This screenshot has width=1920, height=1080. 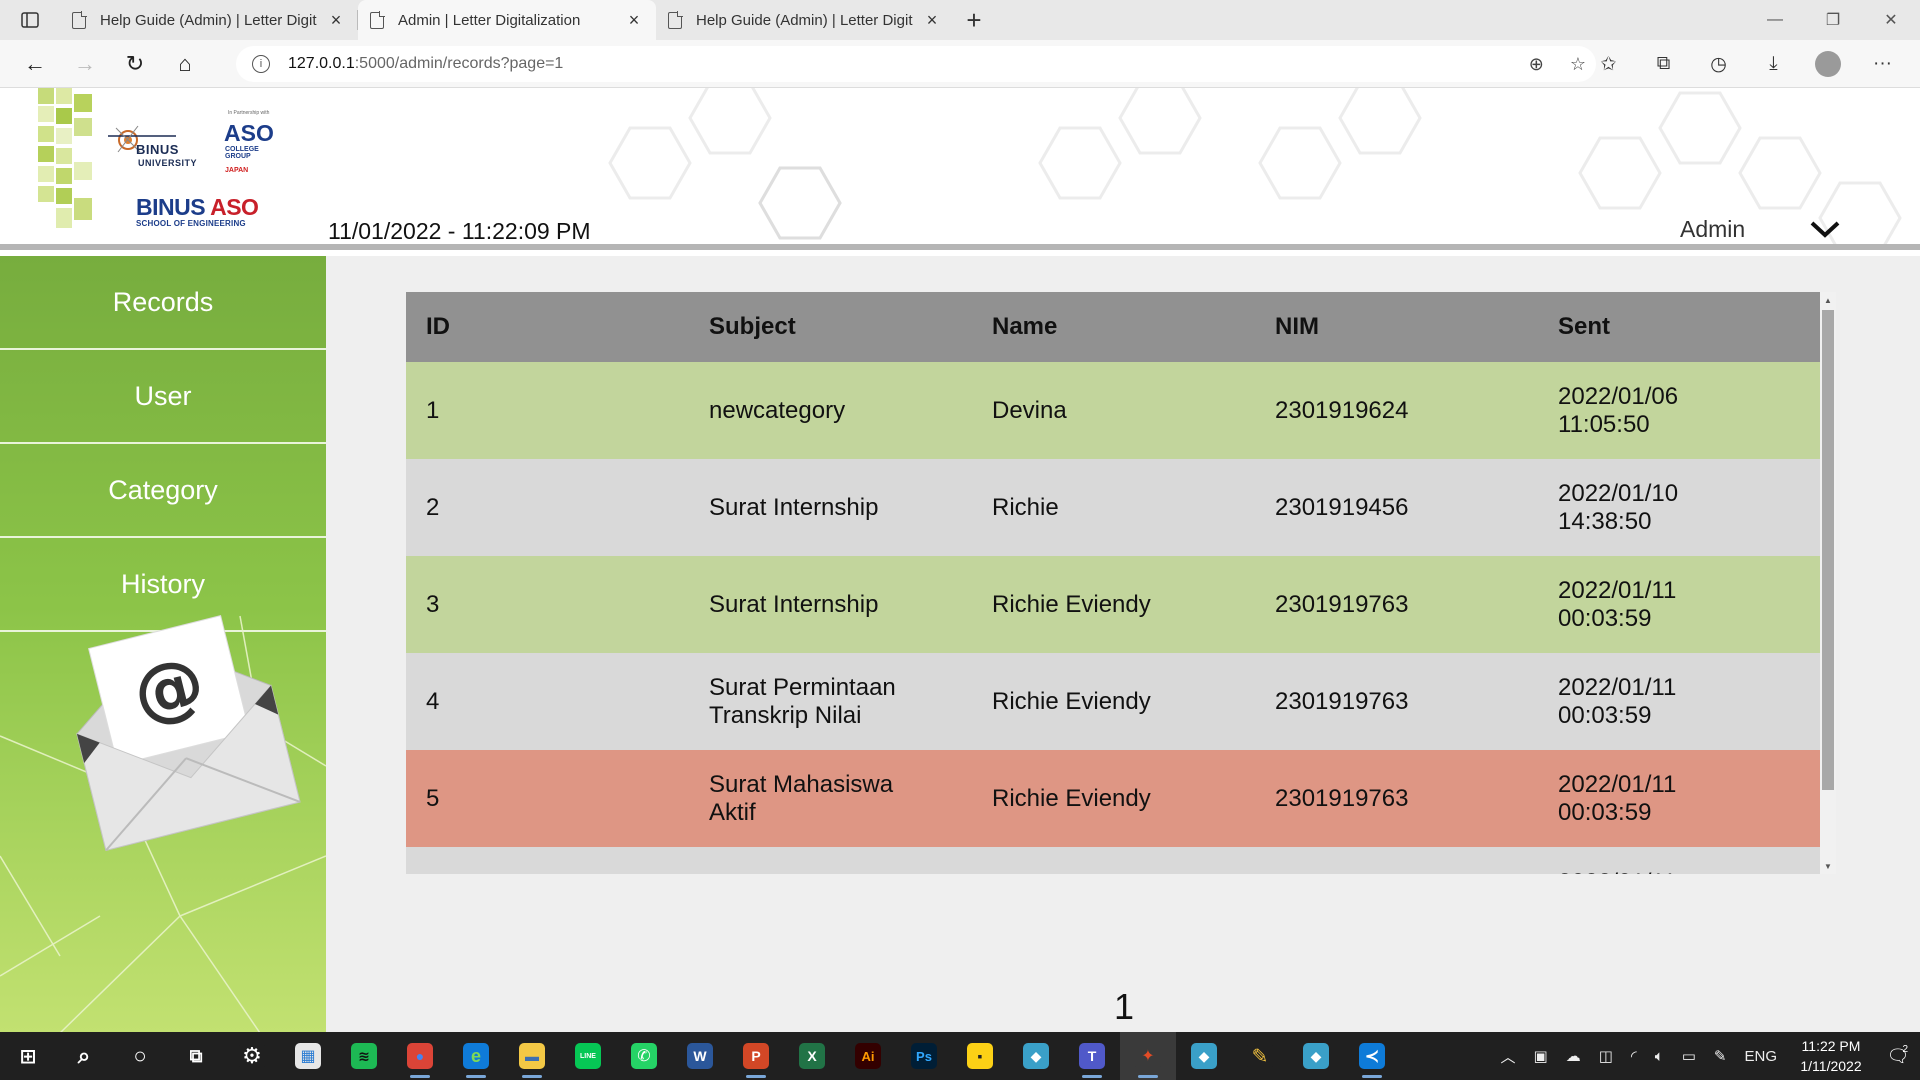 I want to click on school-logo: BINUS ASO SCHOOL OF ENGINEERING, so click(x=197, y=211).